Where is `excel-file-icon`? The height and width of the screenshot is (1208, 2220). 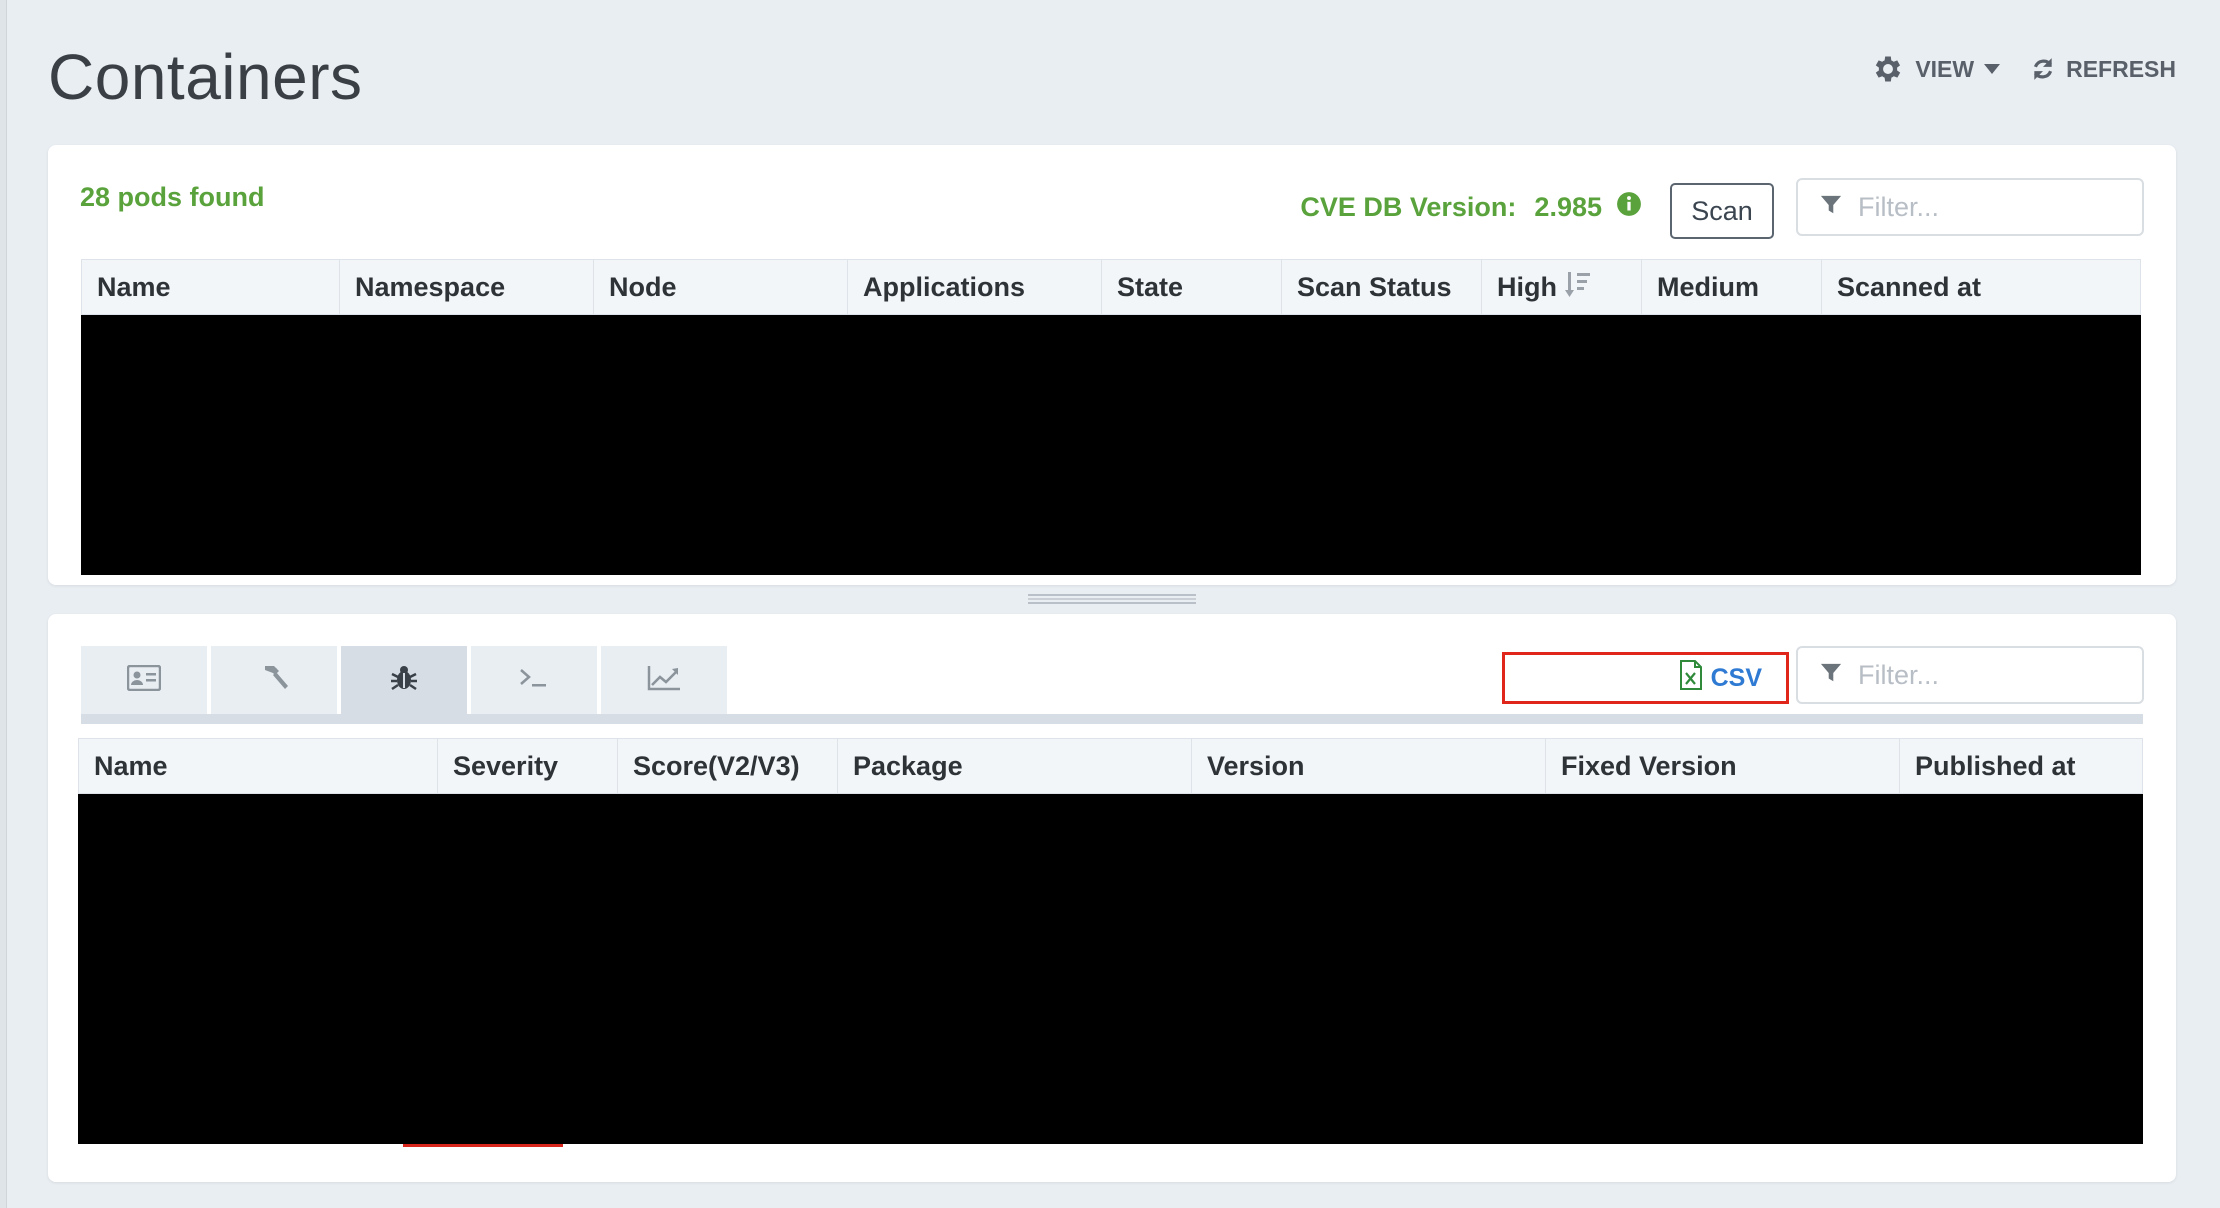 excel-file-icon is located at coordinates (1691, 678).